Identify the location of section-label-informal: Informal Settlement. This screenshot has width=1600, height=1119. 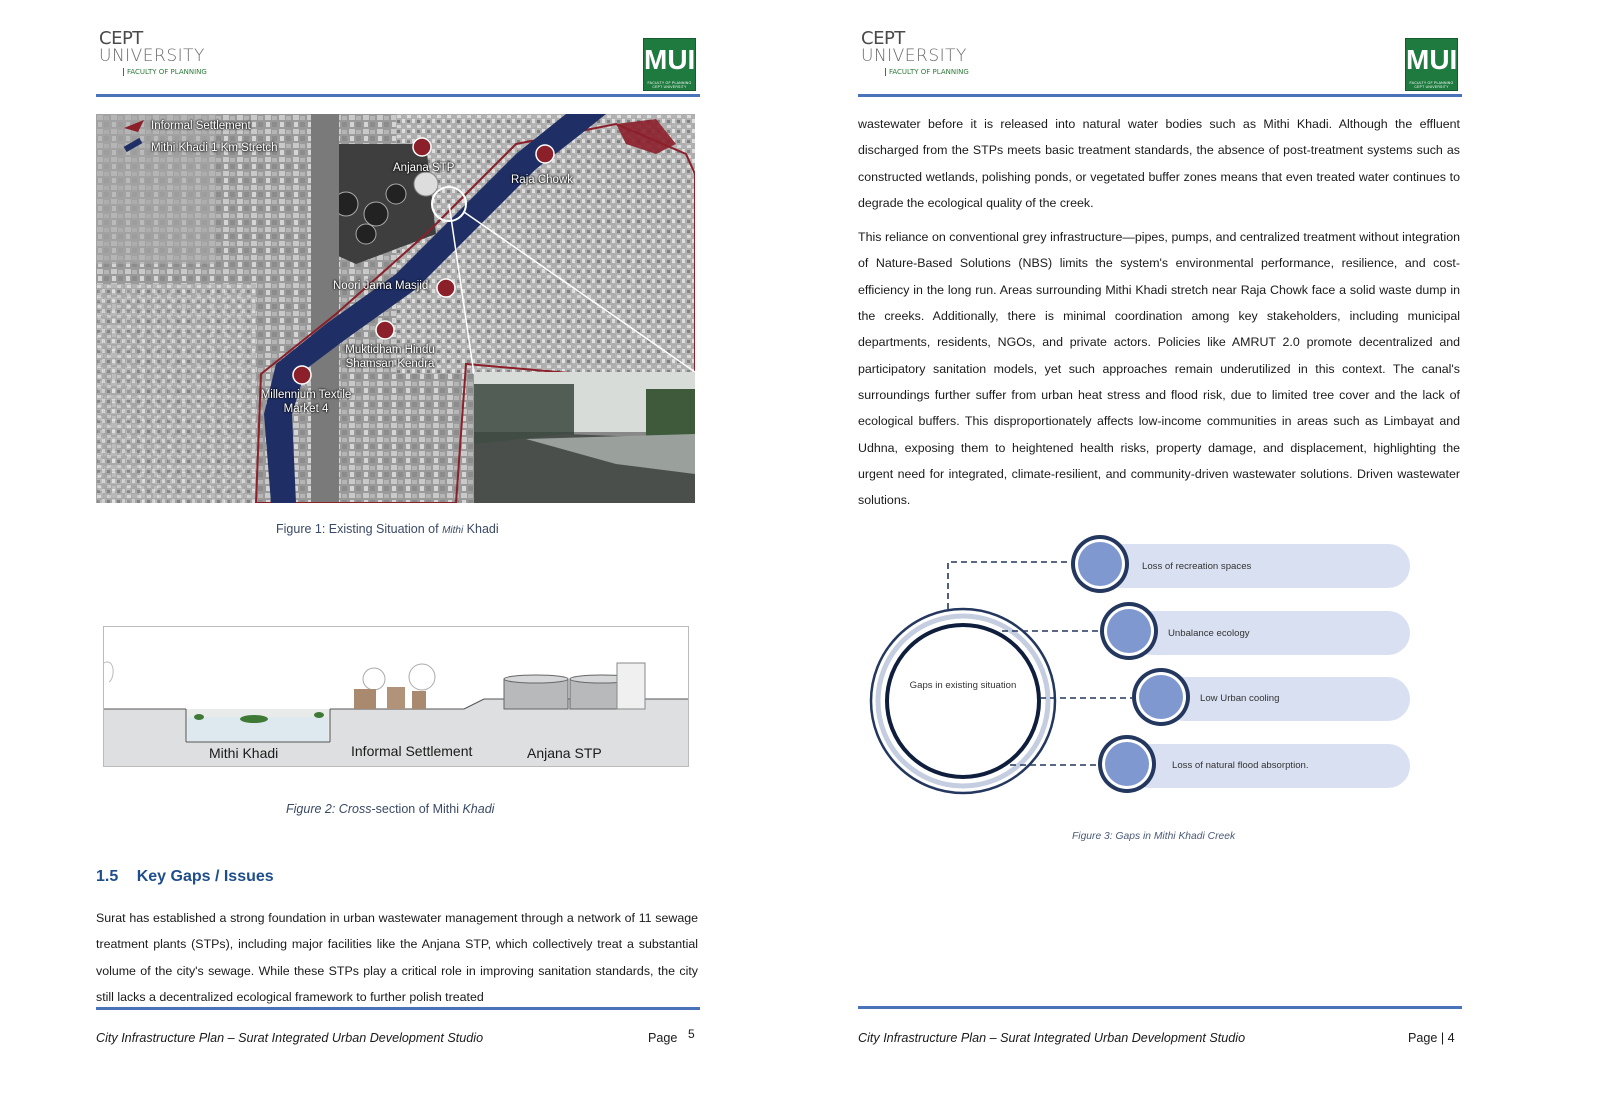
(412, 751).